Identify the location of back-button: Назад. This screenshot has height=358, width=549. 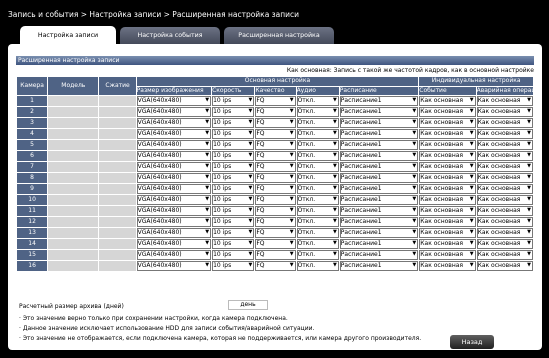
(472, 342).